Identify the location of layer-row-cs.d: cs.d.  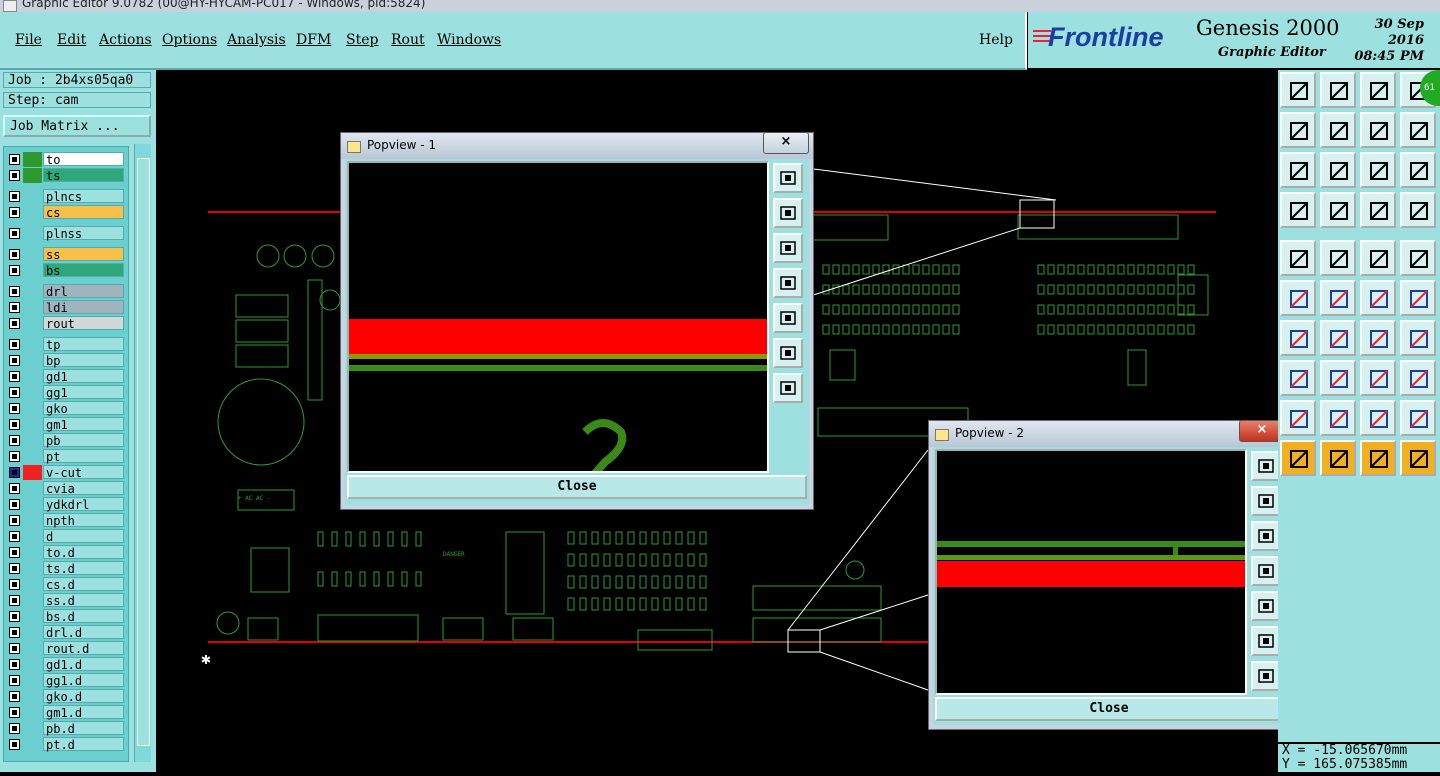
(66, 584).